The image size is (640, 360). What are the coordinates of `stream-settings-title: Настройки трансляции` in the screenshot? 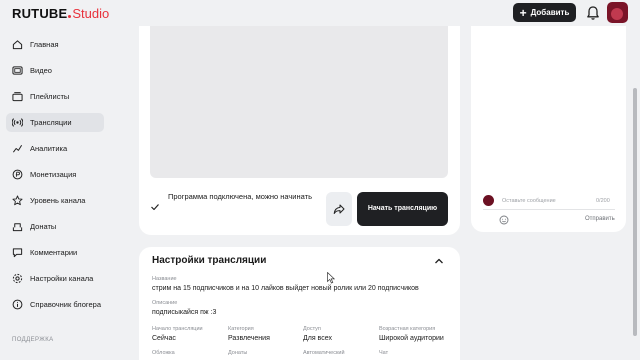 It's located at (209, 260).